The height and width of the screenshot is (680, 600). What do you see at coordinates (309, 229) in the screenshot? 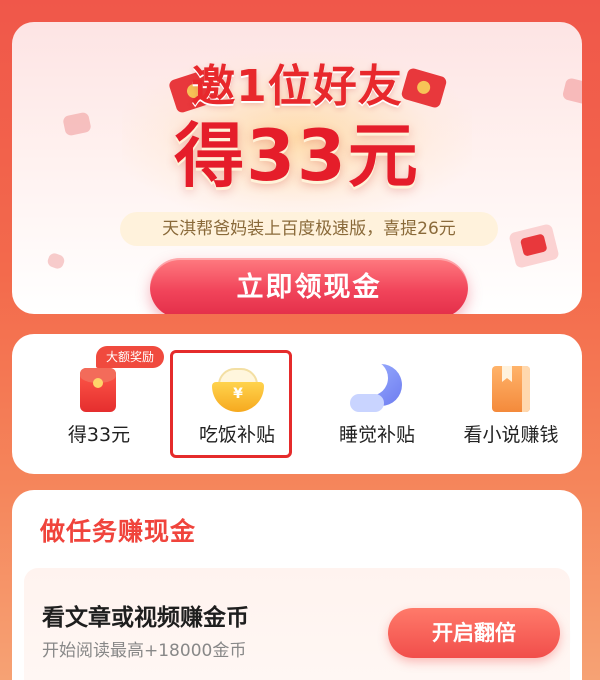
I see `promo-ticker: 天淇帮爸妈装上百度极速版，喜提26元` at bounding box center [309, 229].